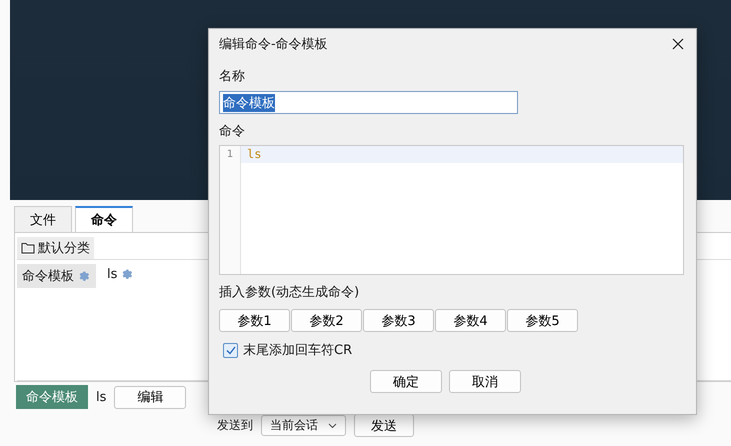  What do you see at coordinates (232, 76) in the screenshot?
I see `name-label: 名称` at bounding box center [232, 76].